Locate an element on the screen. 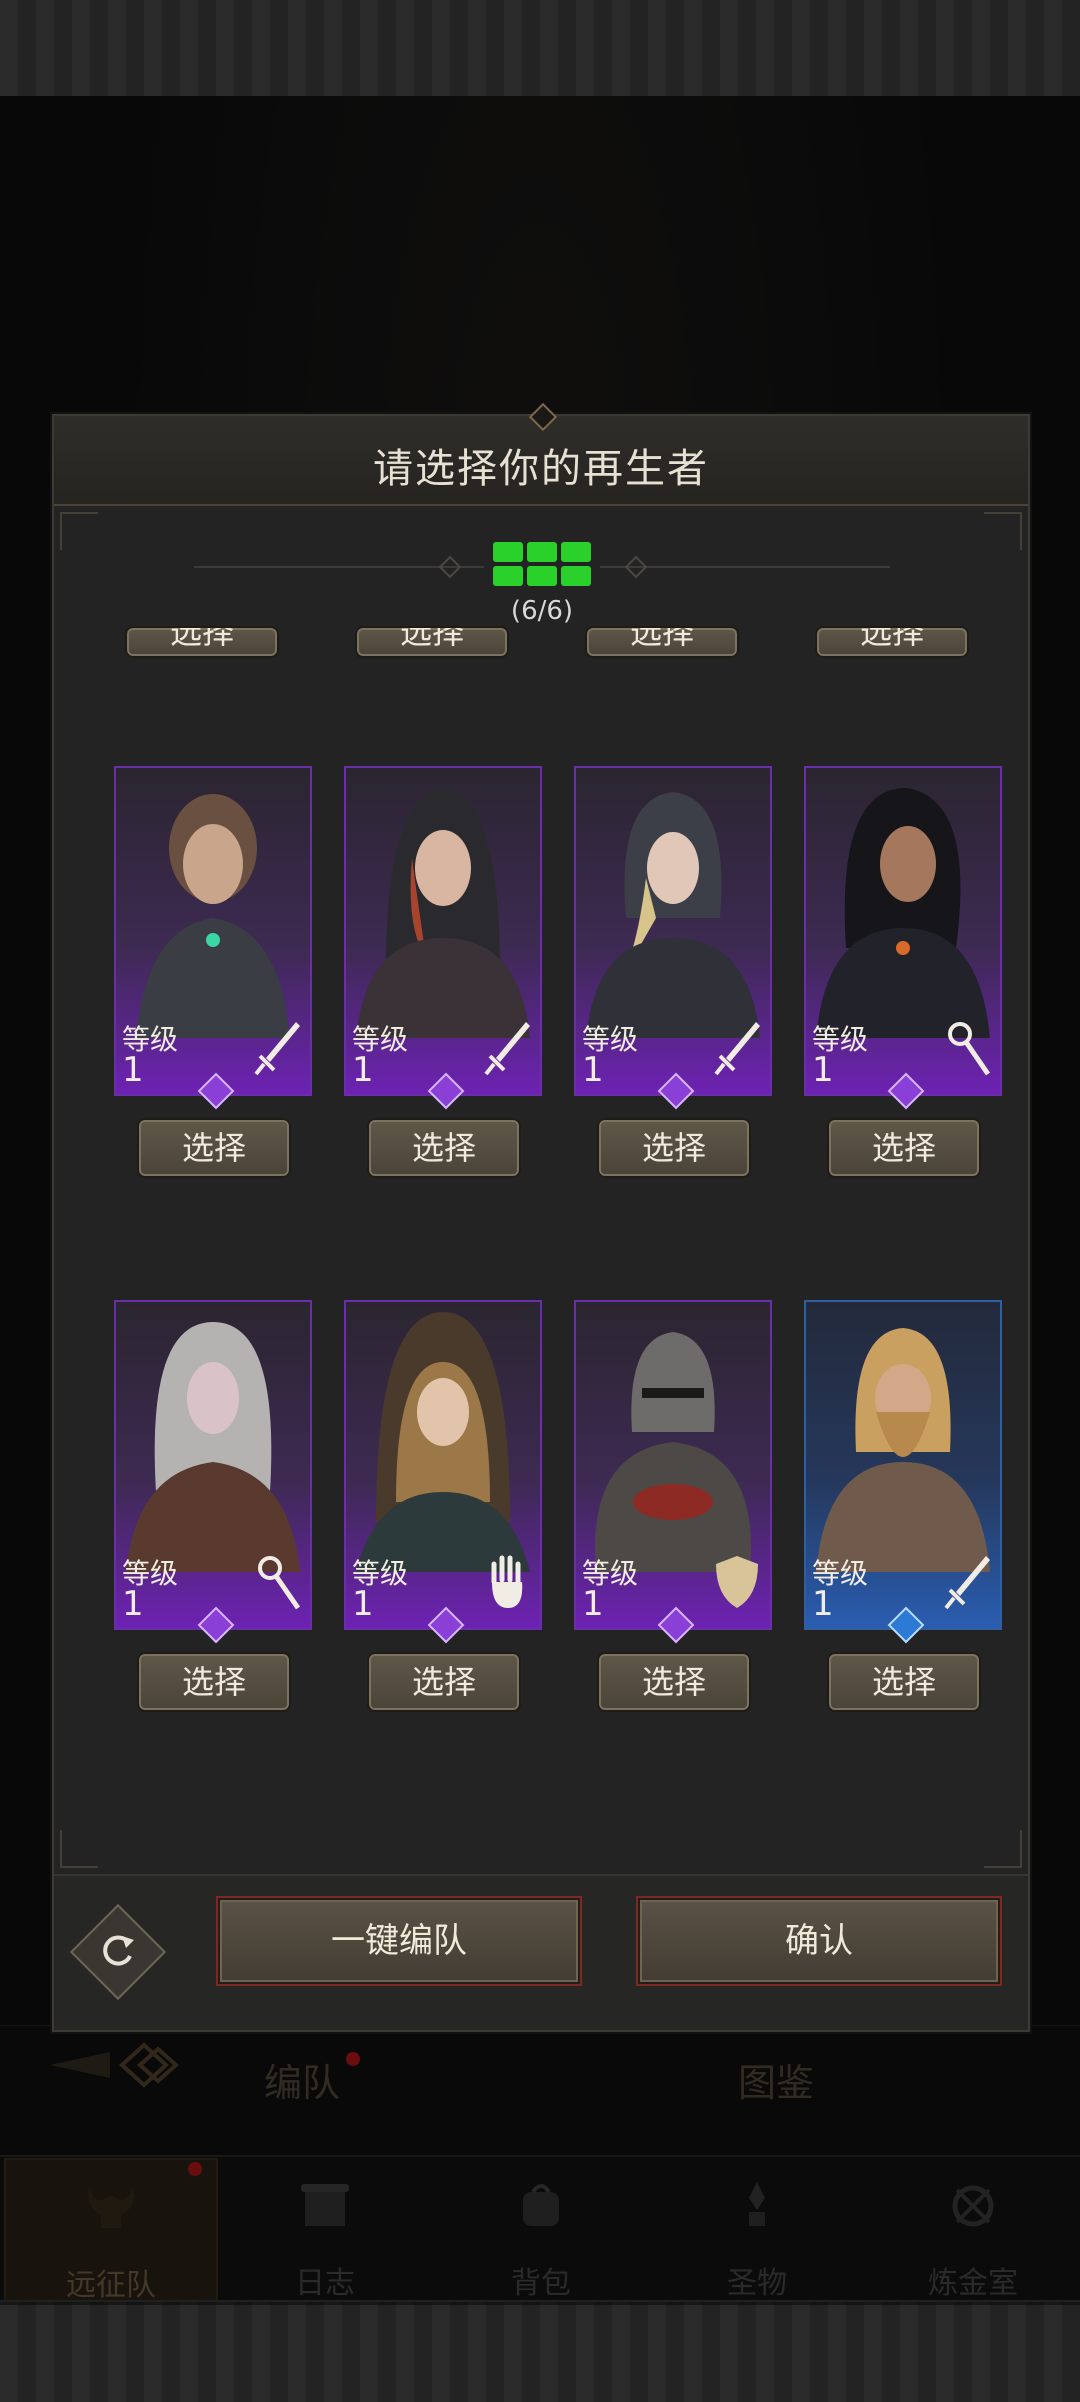 This screenshot has height=2402, width=1080. dialog-header: 请选择你的再生者 is located at coordinates (541, 454).